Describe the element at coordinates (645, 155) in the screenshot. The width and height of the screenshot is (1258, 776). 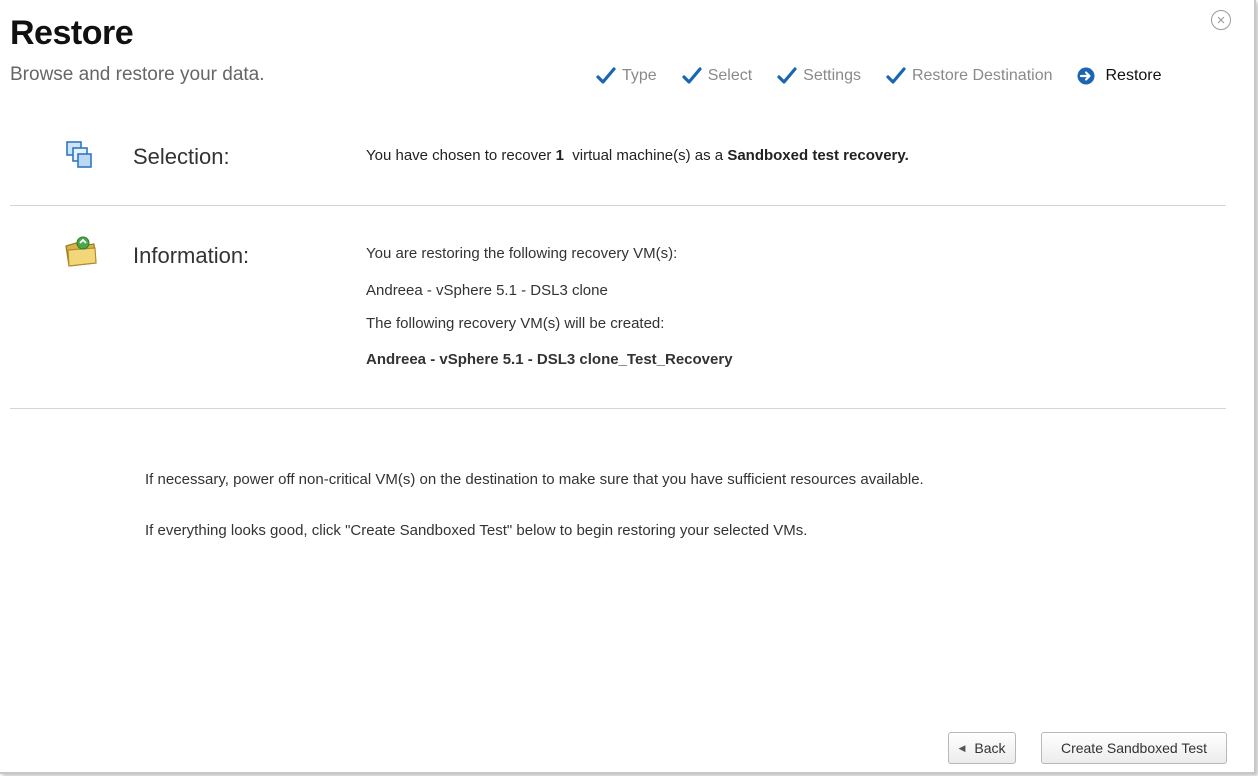
I see `selection-text-middle: virtual machine(s) as a` at that location.